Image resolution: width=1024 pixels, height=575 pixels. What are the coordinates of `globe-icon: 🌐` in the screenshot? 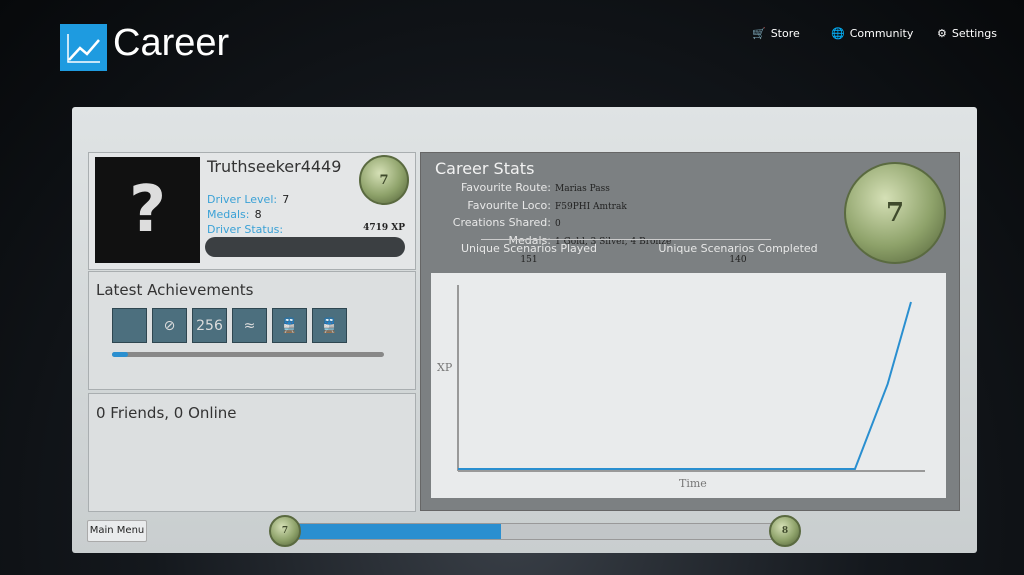 It's located at (838, 33).